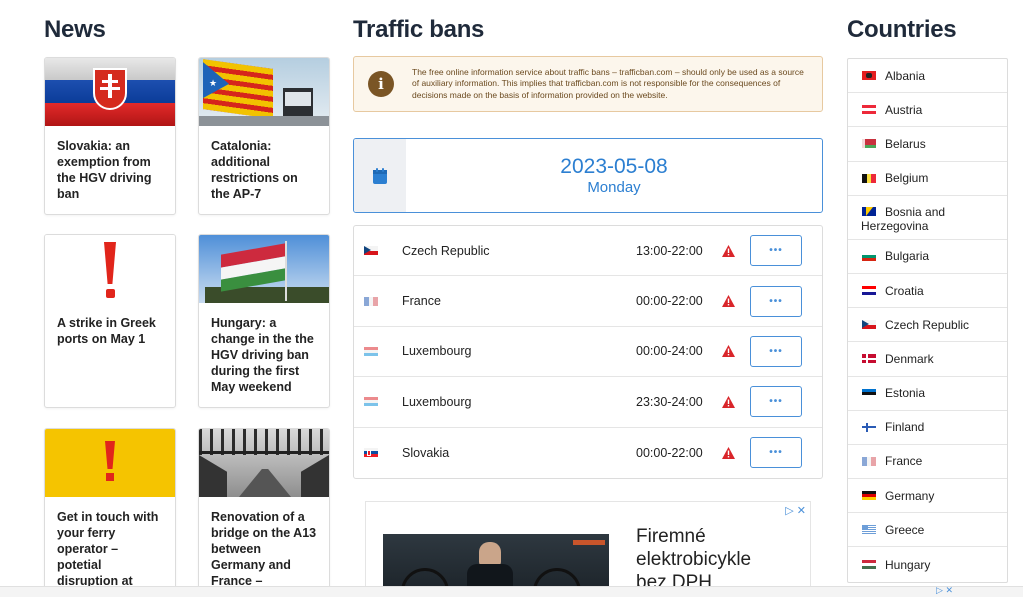 The width and height of the screenshot is (1023, 597). Describe the element at coordinates (795, 510) in the screenshot. I see `ad-choices-icon: ▷ ✕` at that location.